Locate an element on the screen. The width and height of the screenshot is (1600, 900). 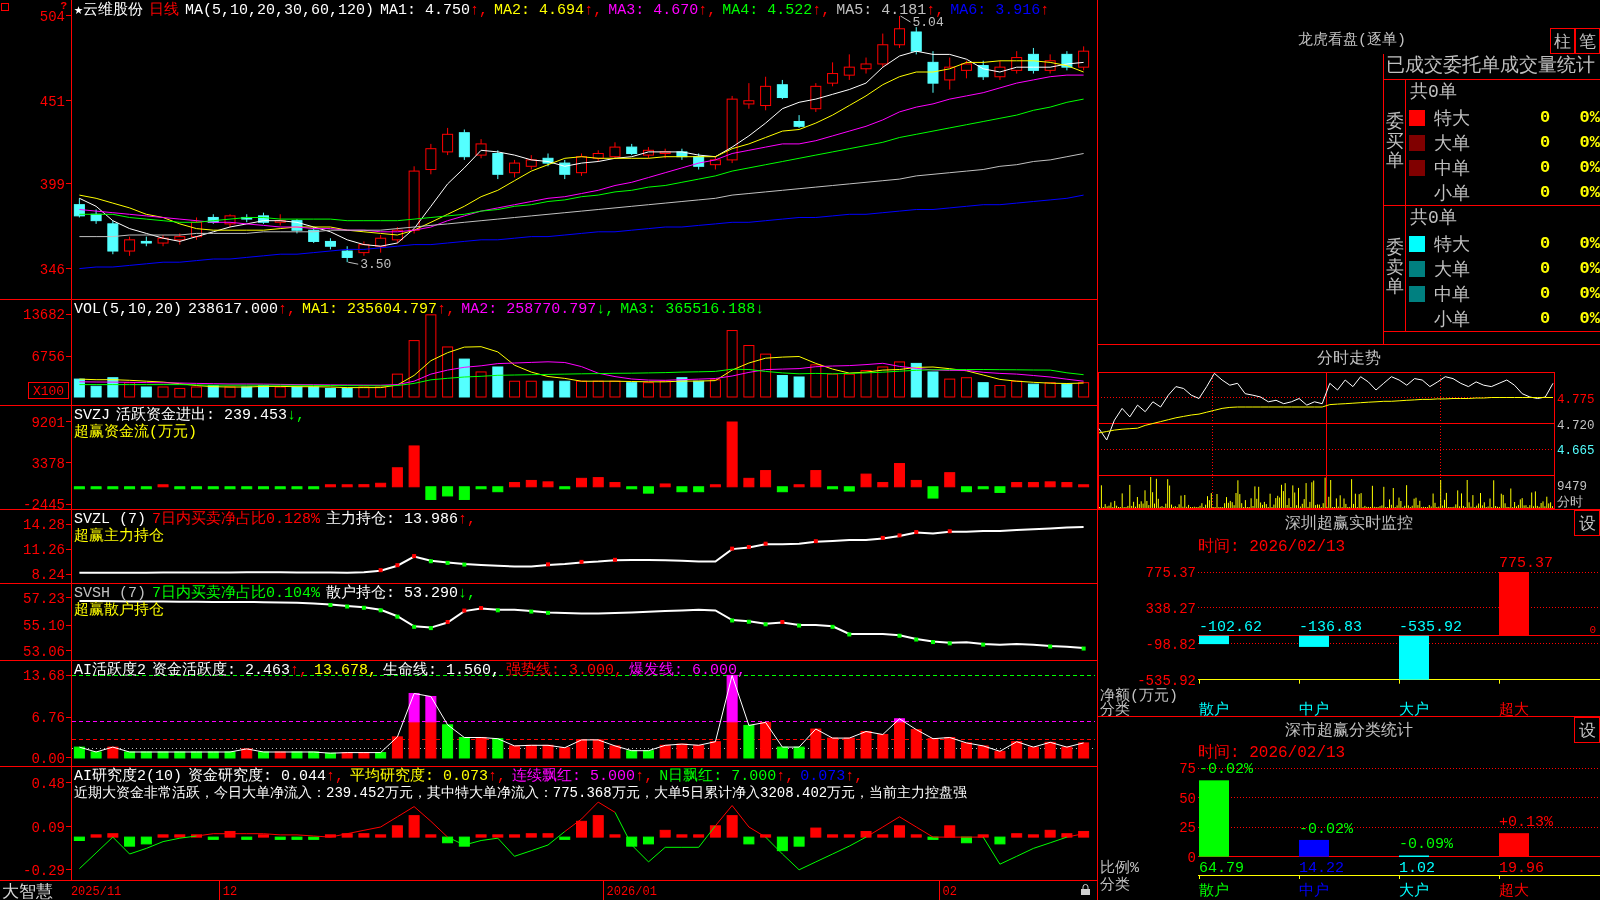
square-icon is located at coordinates (5, 7).